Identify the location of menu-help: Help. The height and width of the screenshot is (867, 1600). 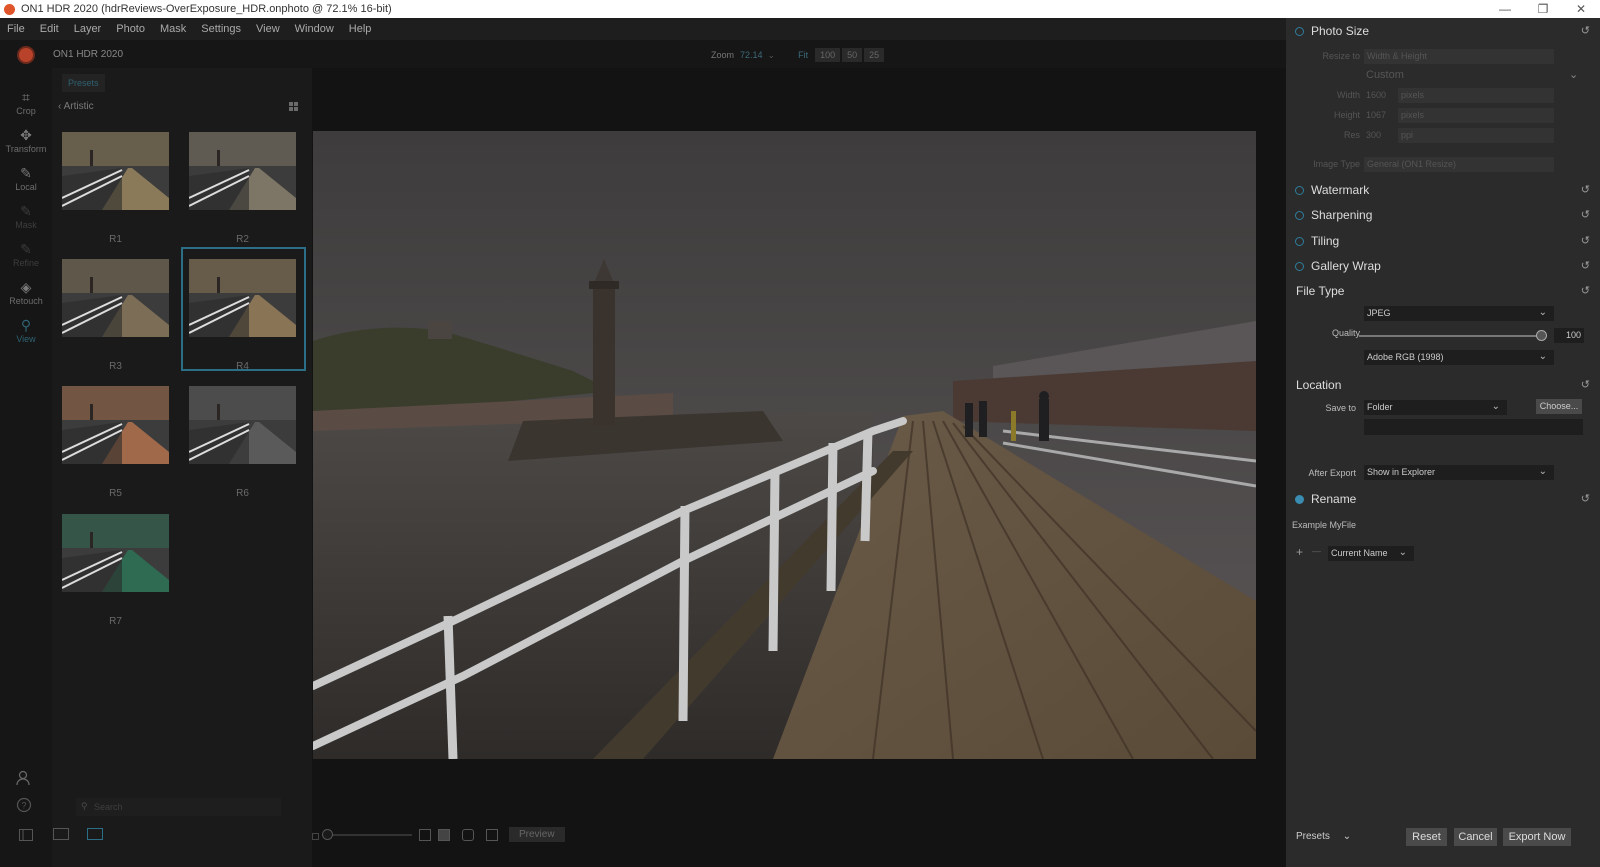
(361, 29).